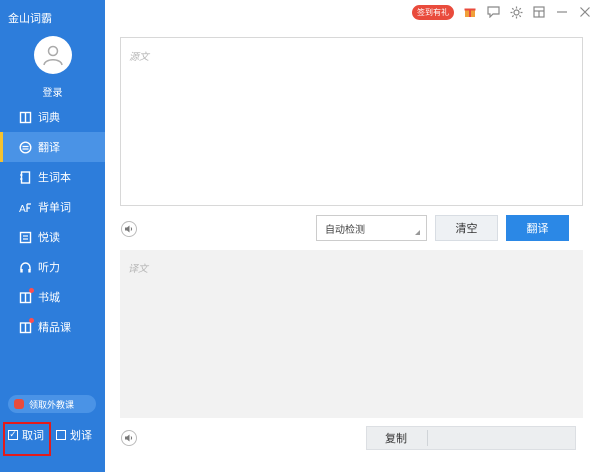 The image size is (600, 472). What do you see at coordinates (52, 91) in the screenshot?
I see `login-link: 登录` at bounding box center [52, 91].